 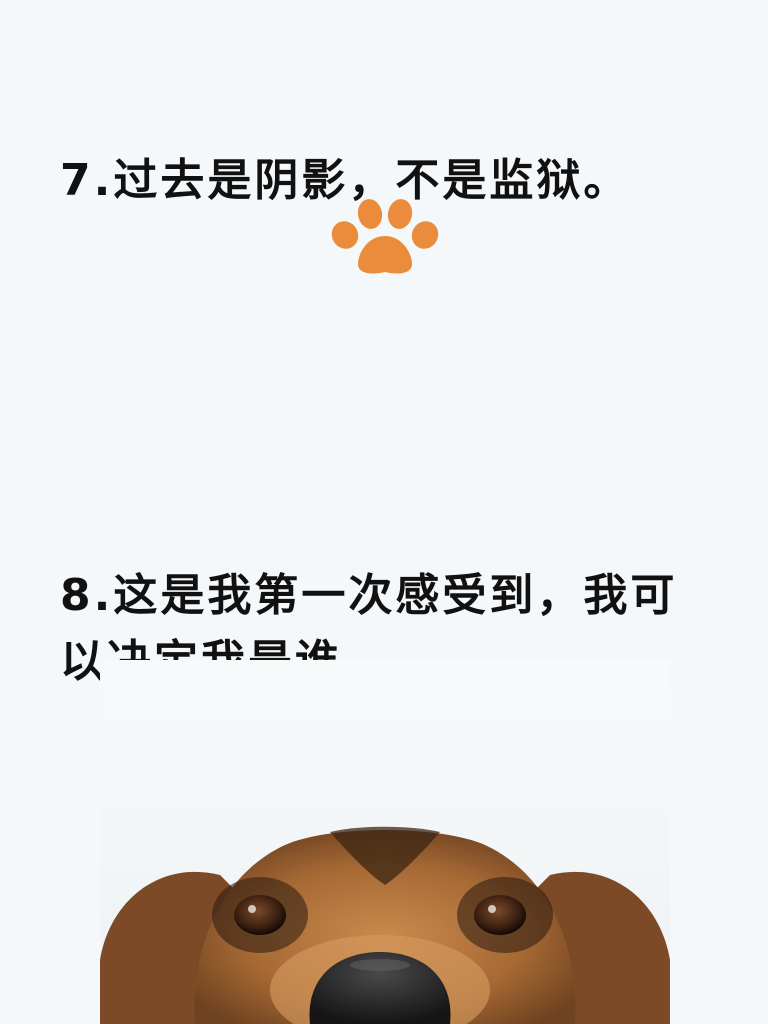 I want to click on quote-7-number: 7., so click(x=87, y=180).